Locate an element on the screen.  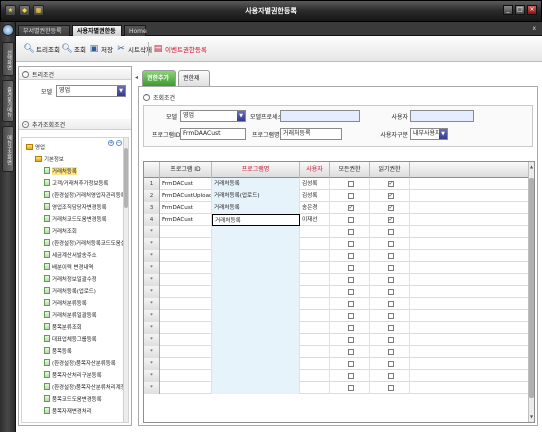
minimize-button: _ is located at coordinates (508, 10).